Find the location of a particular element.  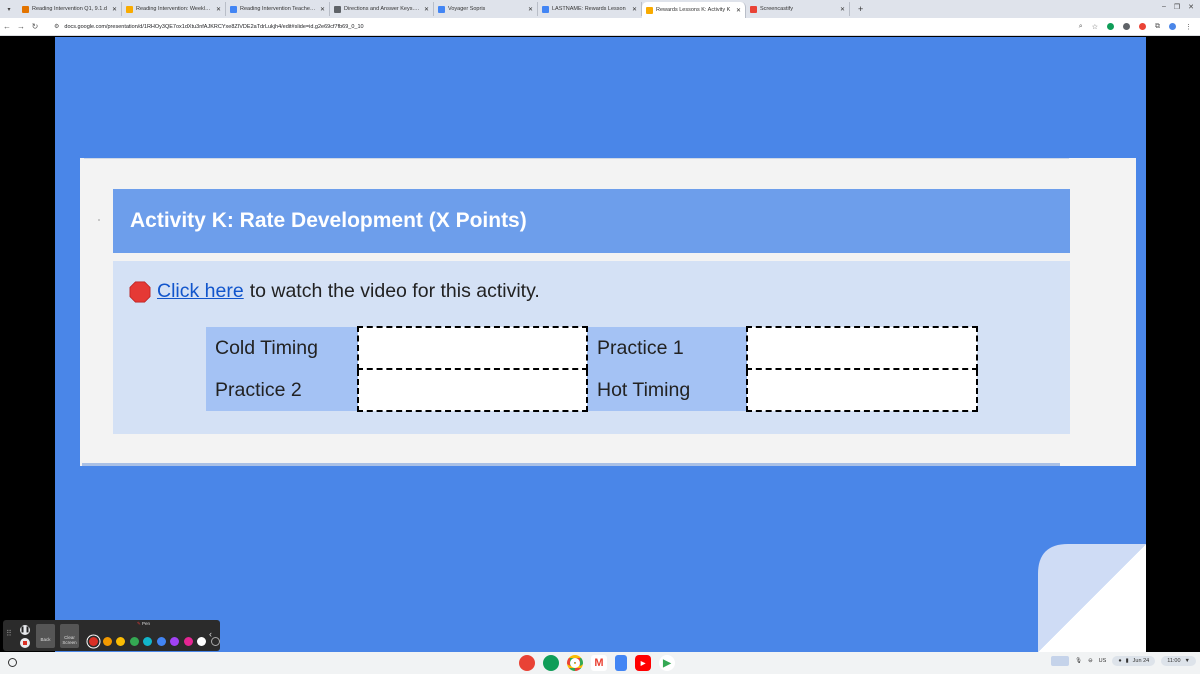

do-not-disturb-icon: ⊖ is located at coordinates (1090, 661).